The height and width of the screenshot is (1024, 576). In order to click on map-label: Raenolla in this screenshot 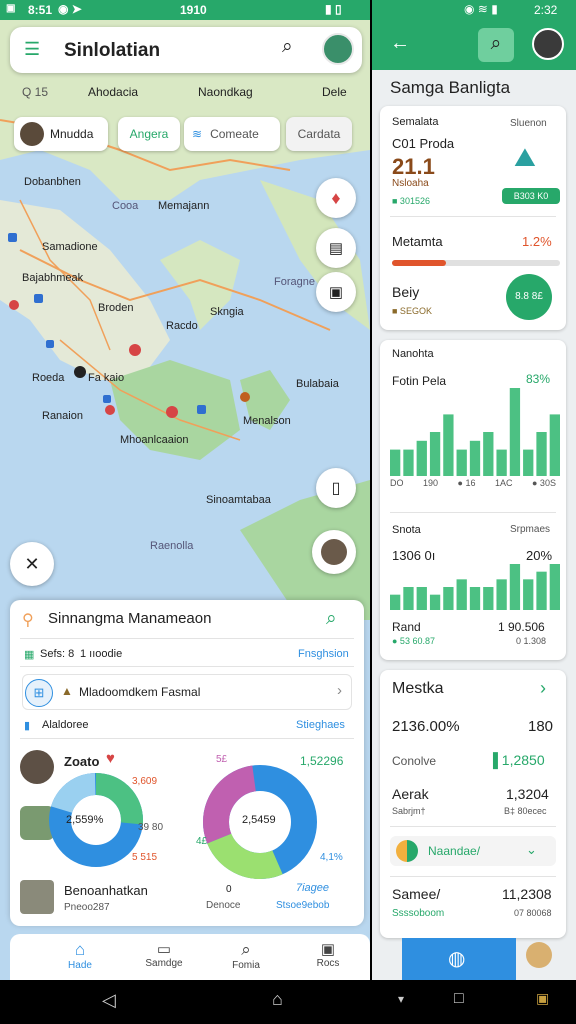, I will do `click(172, 546)`.